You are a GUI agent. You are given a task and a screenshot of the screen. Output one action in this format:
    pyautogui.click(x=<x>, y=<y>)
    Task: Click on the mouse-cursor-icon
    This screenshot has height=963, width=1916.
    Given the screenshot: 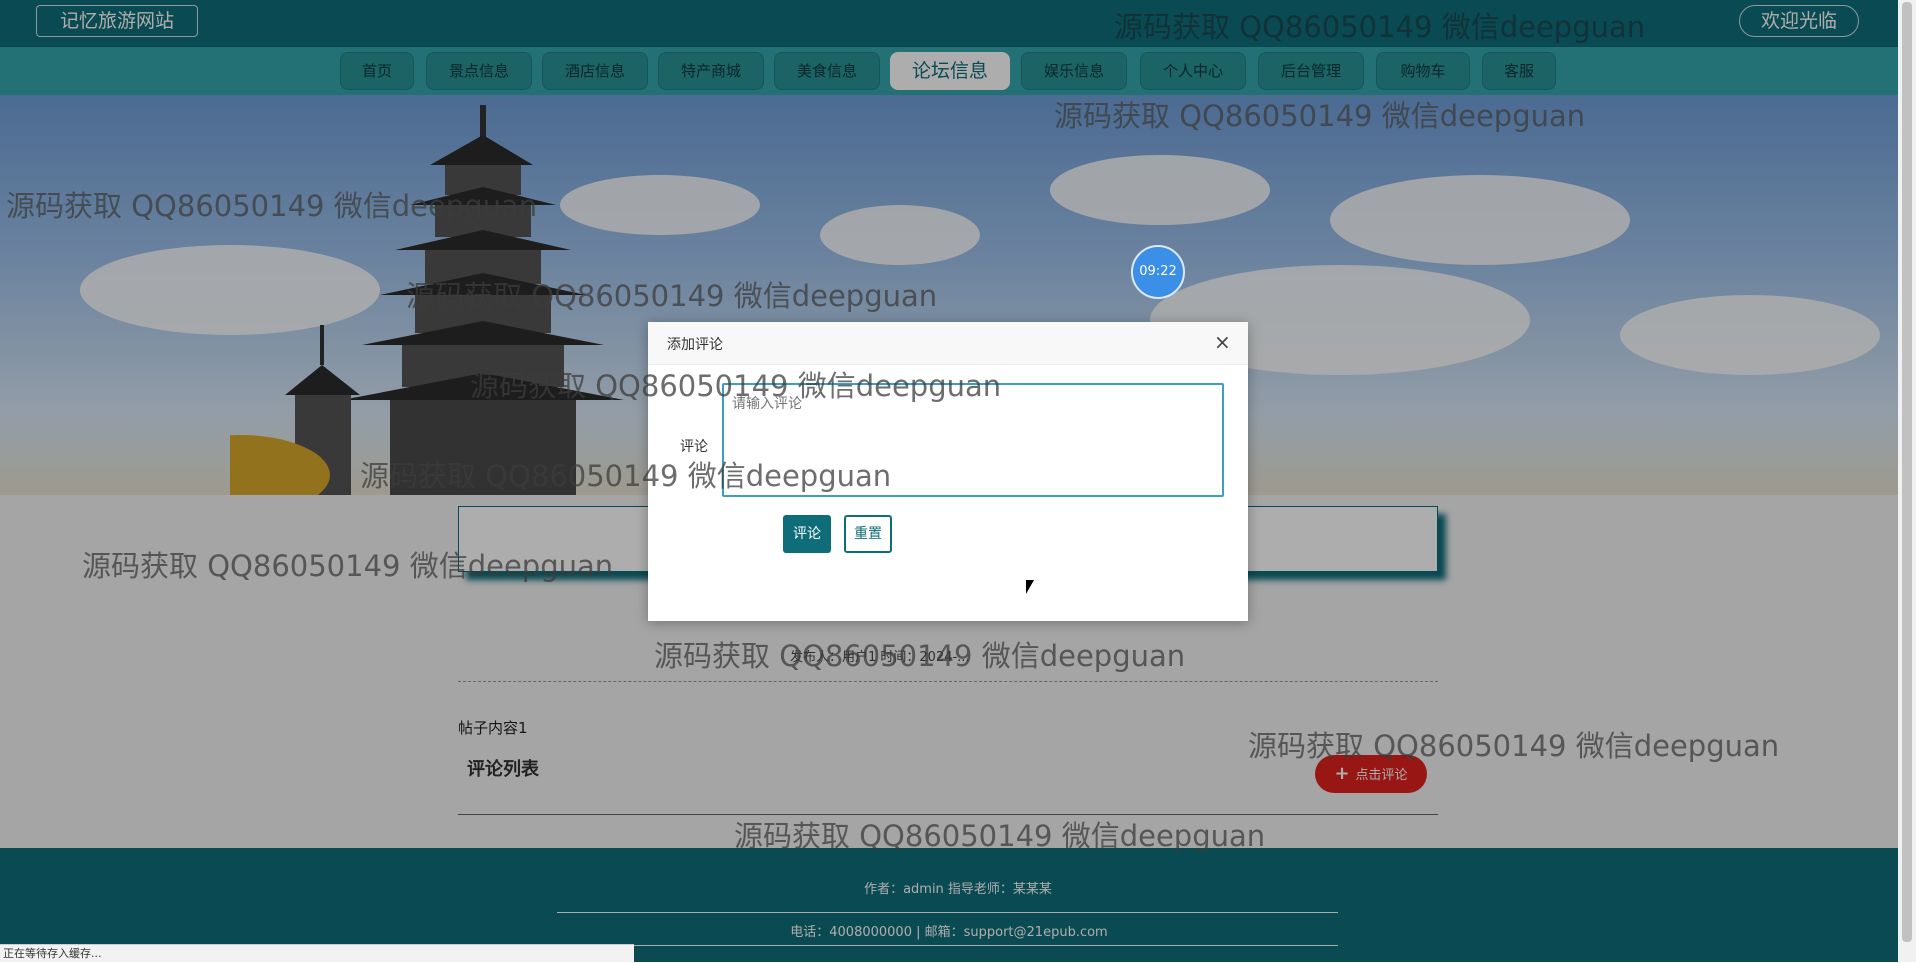 What is the action you would take?
    pyautogui.click(x=1030, y=587)
    